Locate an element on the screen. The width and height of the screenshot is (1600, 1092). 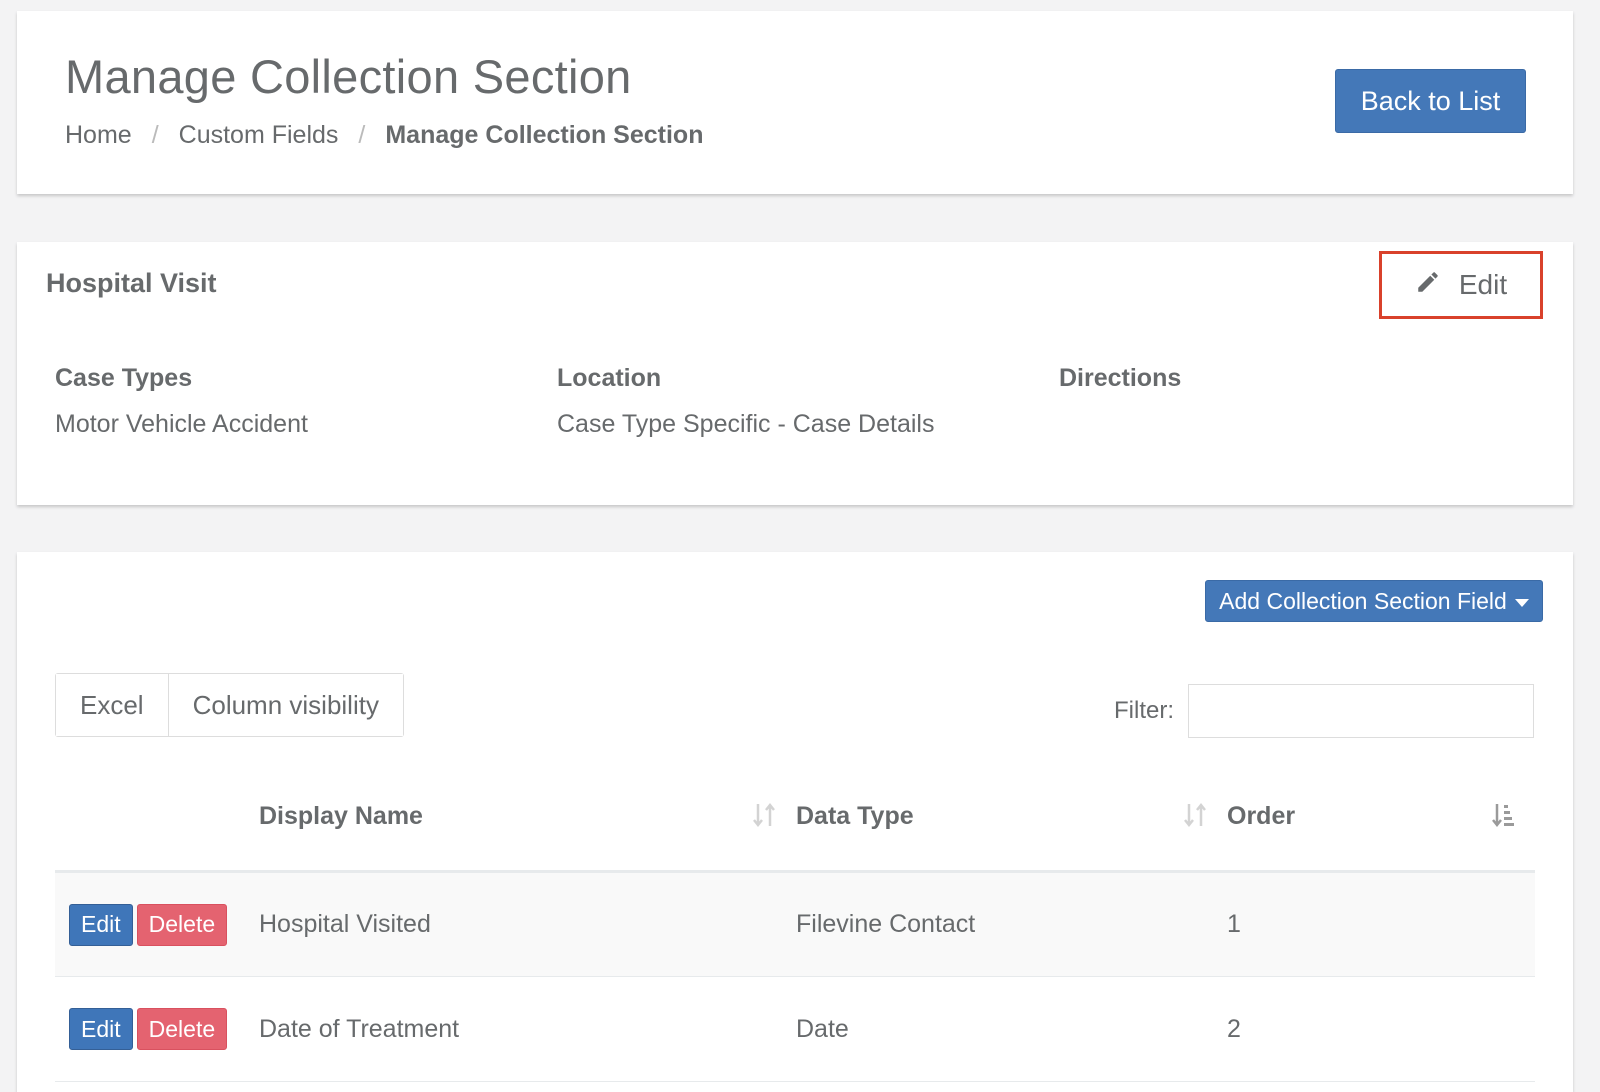
filter-group: Filter: is located at coordinates (1324, 711).